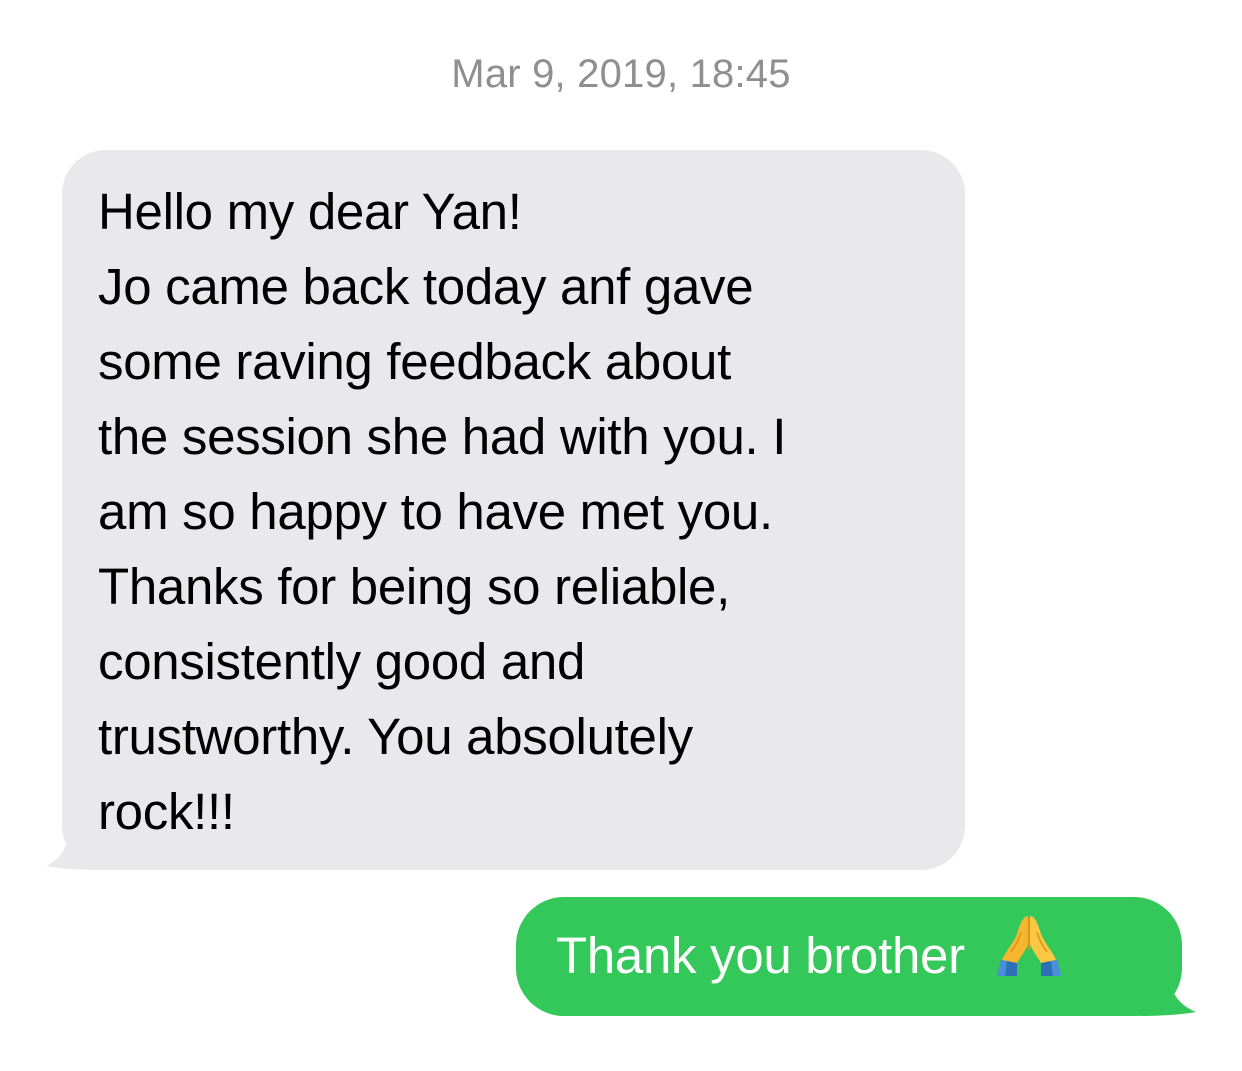  I want to click on message-timestamp: Mar 9, 2019, 18:45, so click(621, 74).